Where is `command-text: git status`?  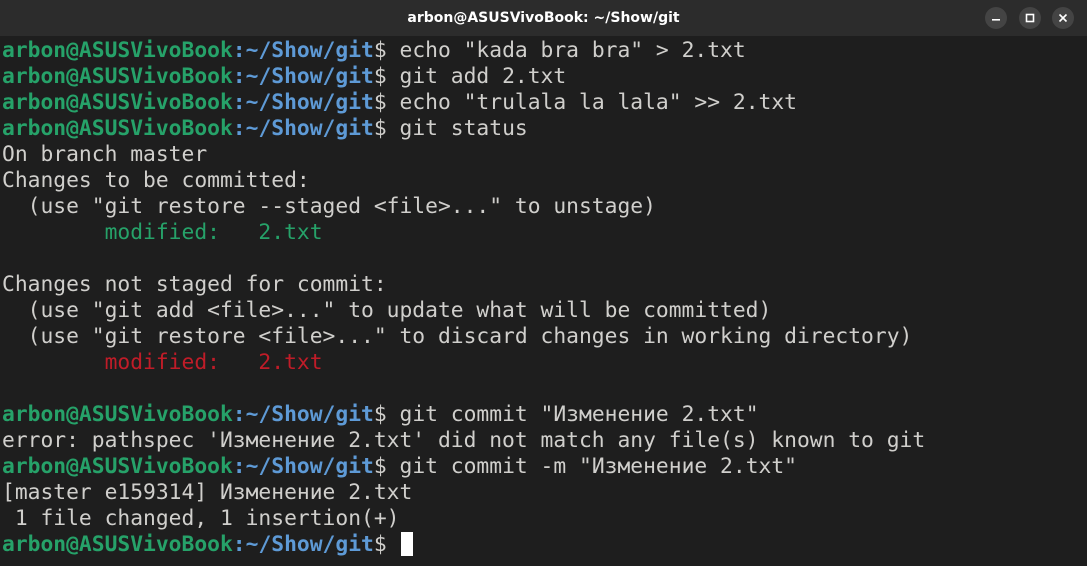 command-text: git status is located at coordinates (463, 128).